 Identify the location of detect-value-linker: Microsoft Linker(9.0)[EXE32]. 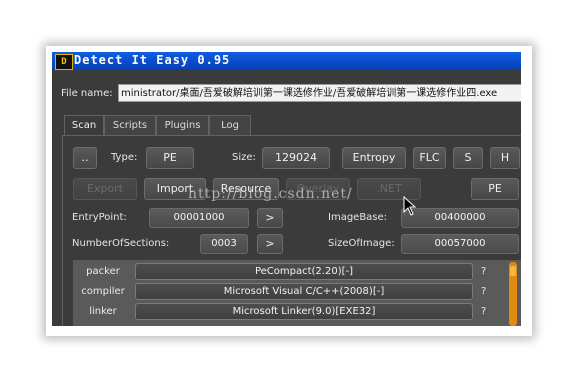
(304, 311).